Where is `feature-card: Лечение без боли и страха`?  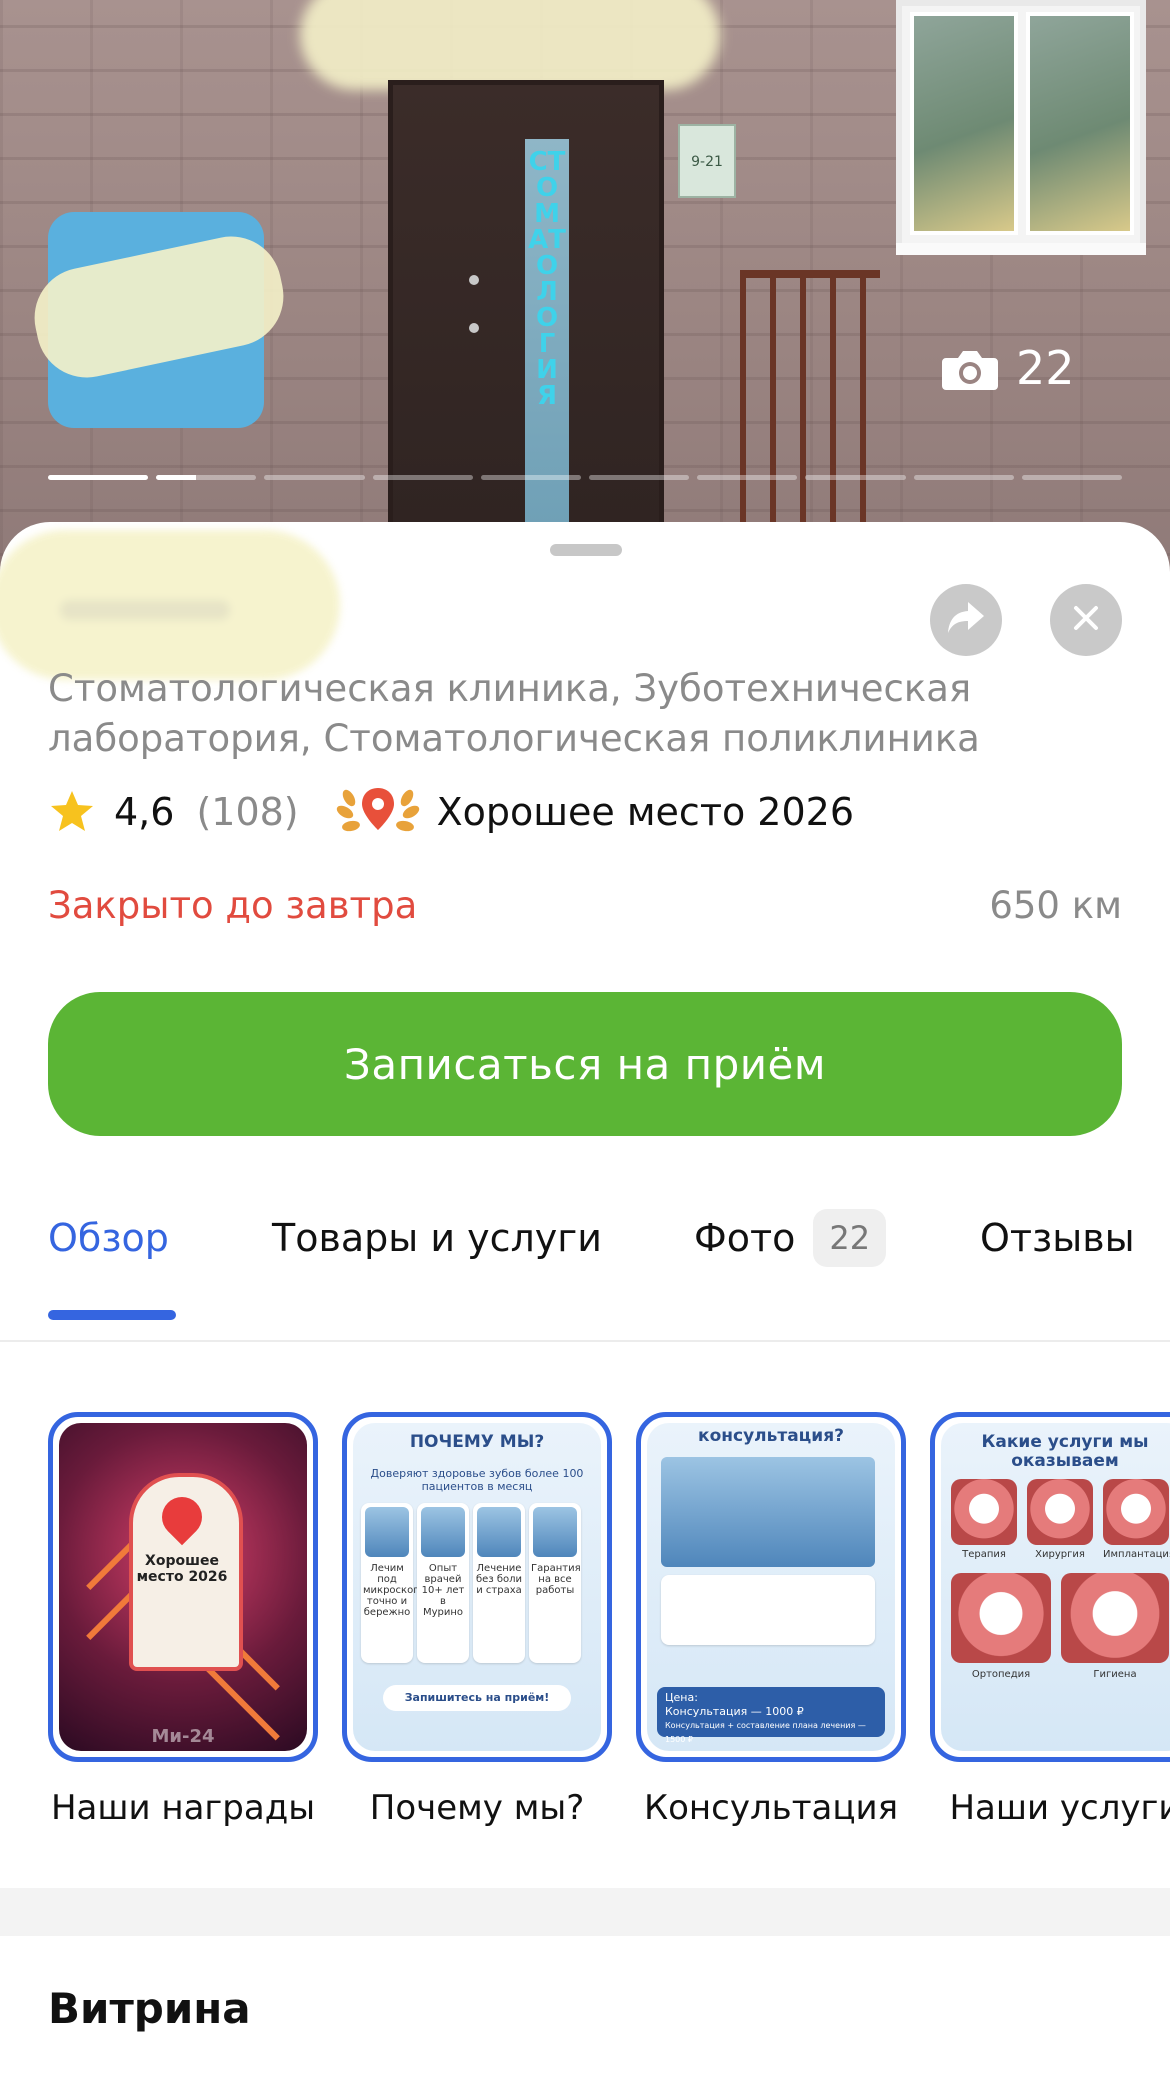 feature-card: Лечение без боли и страха is located at coordinates (499, 1583).